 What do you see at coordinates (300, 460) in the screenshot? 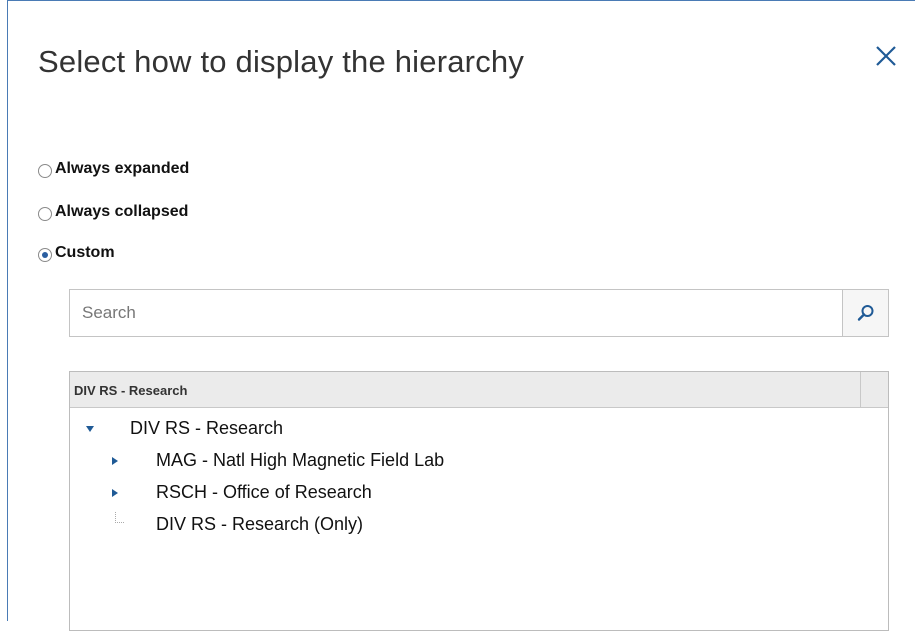
I see `tree-node: MAG - Natl High Magnetic Field Lab` at bounding box center [300, 460].